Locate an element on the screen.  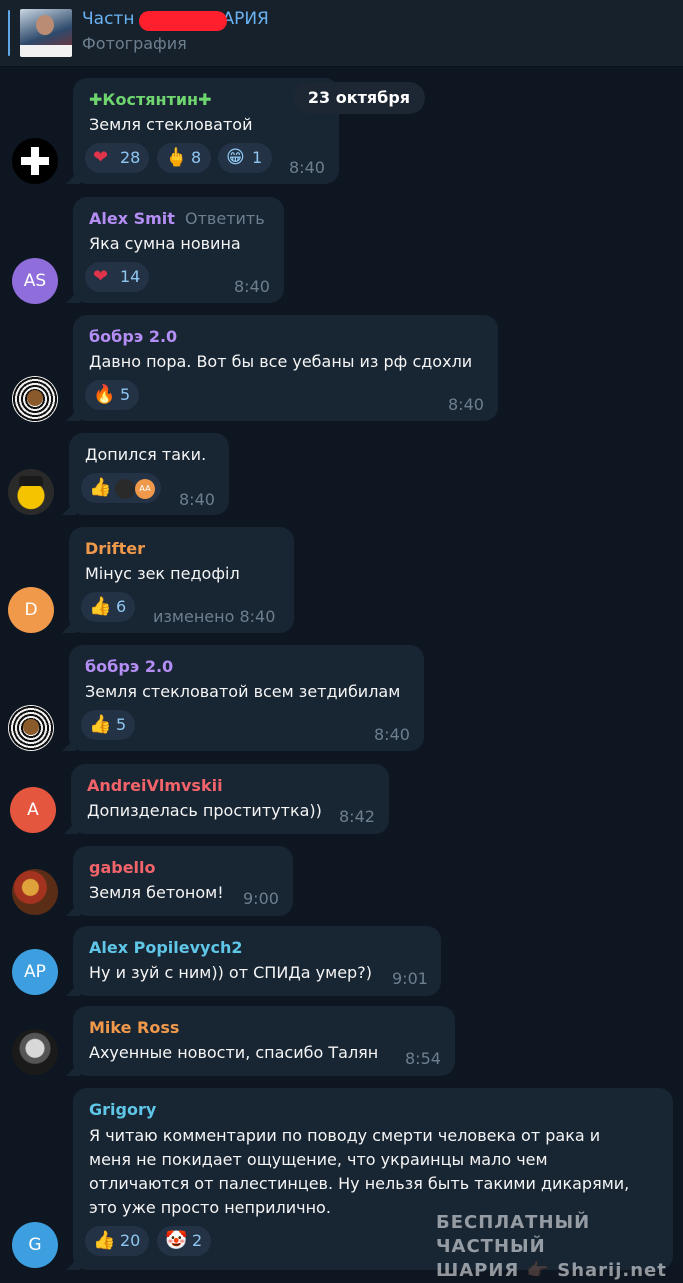
message-time: изменено 8:40 is located at coordinates (214, 616).